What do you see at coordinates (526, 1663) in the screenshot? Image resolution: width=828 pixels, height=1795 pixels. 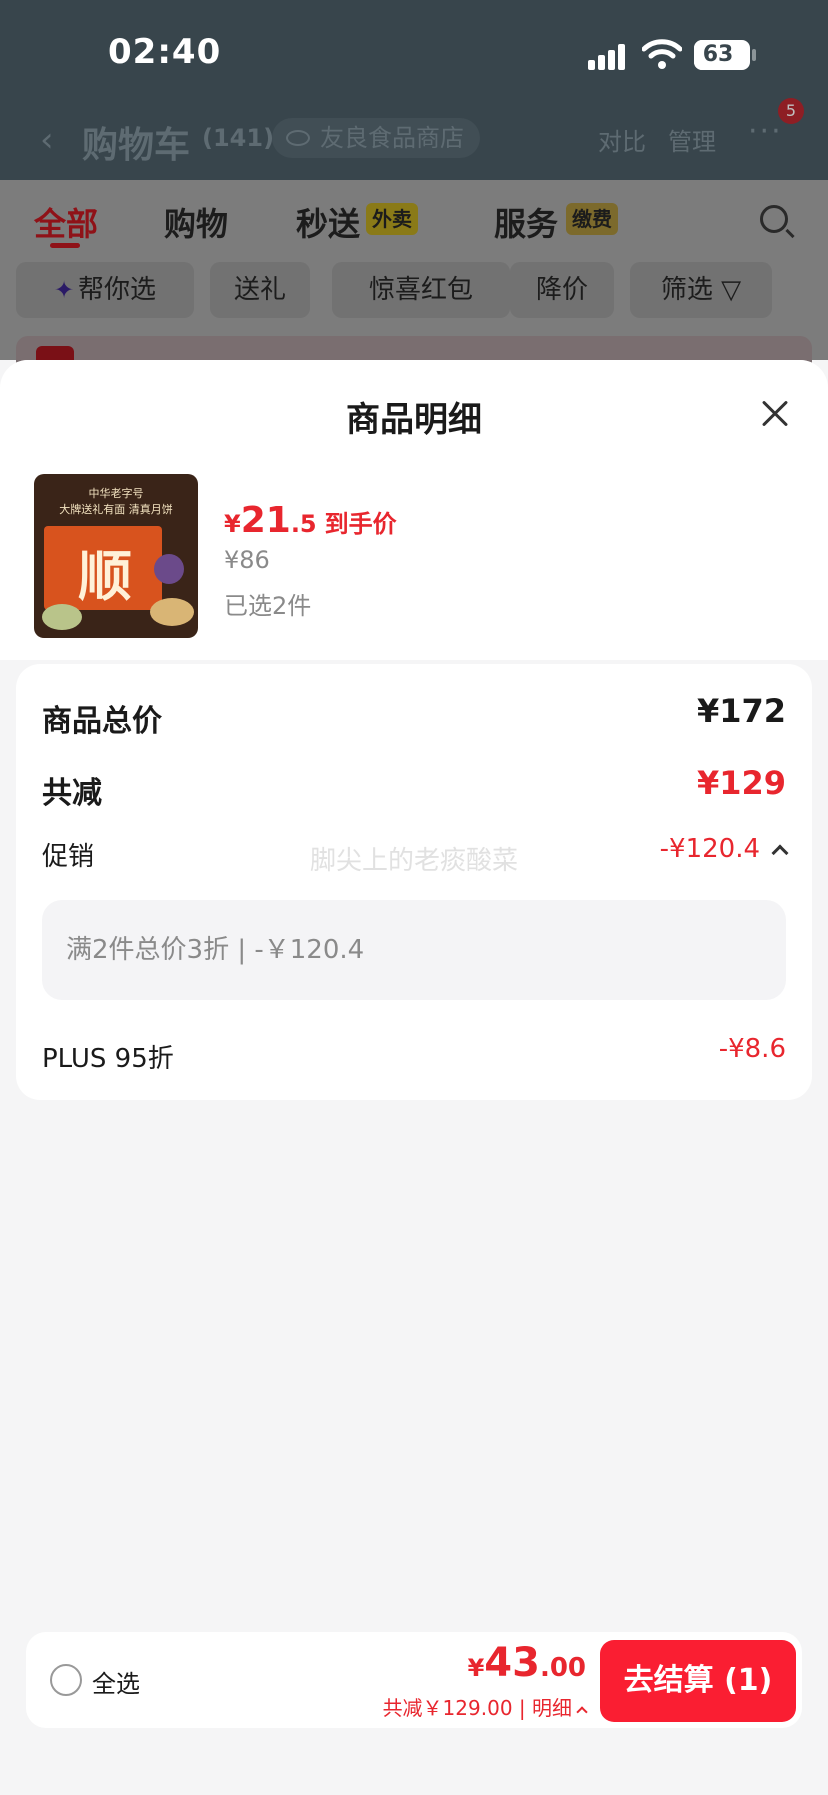 I see `checkout-total: ¥43.00` at bounding box center [526, 1663].